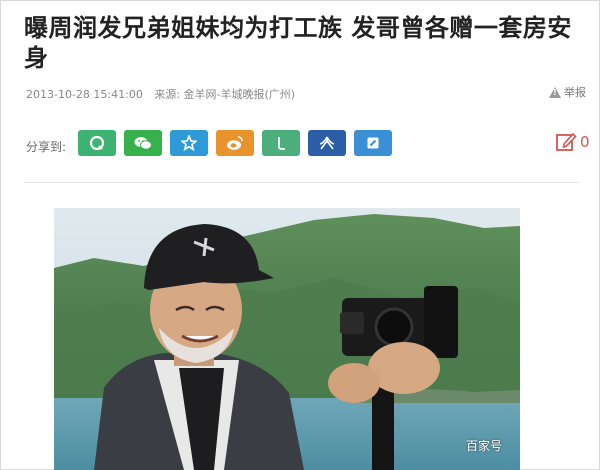  Describe the element at coordinates (84, 94) in the screenshot. I see `publish-datetime: 2013-10-28 15:41:00` at that location.